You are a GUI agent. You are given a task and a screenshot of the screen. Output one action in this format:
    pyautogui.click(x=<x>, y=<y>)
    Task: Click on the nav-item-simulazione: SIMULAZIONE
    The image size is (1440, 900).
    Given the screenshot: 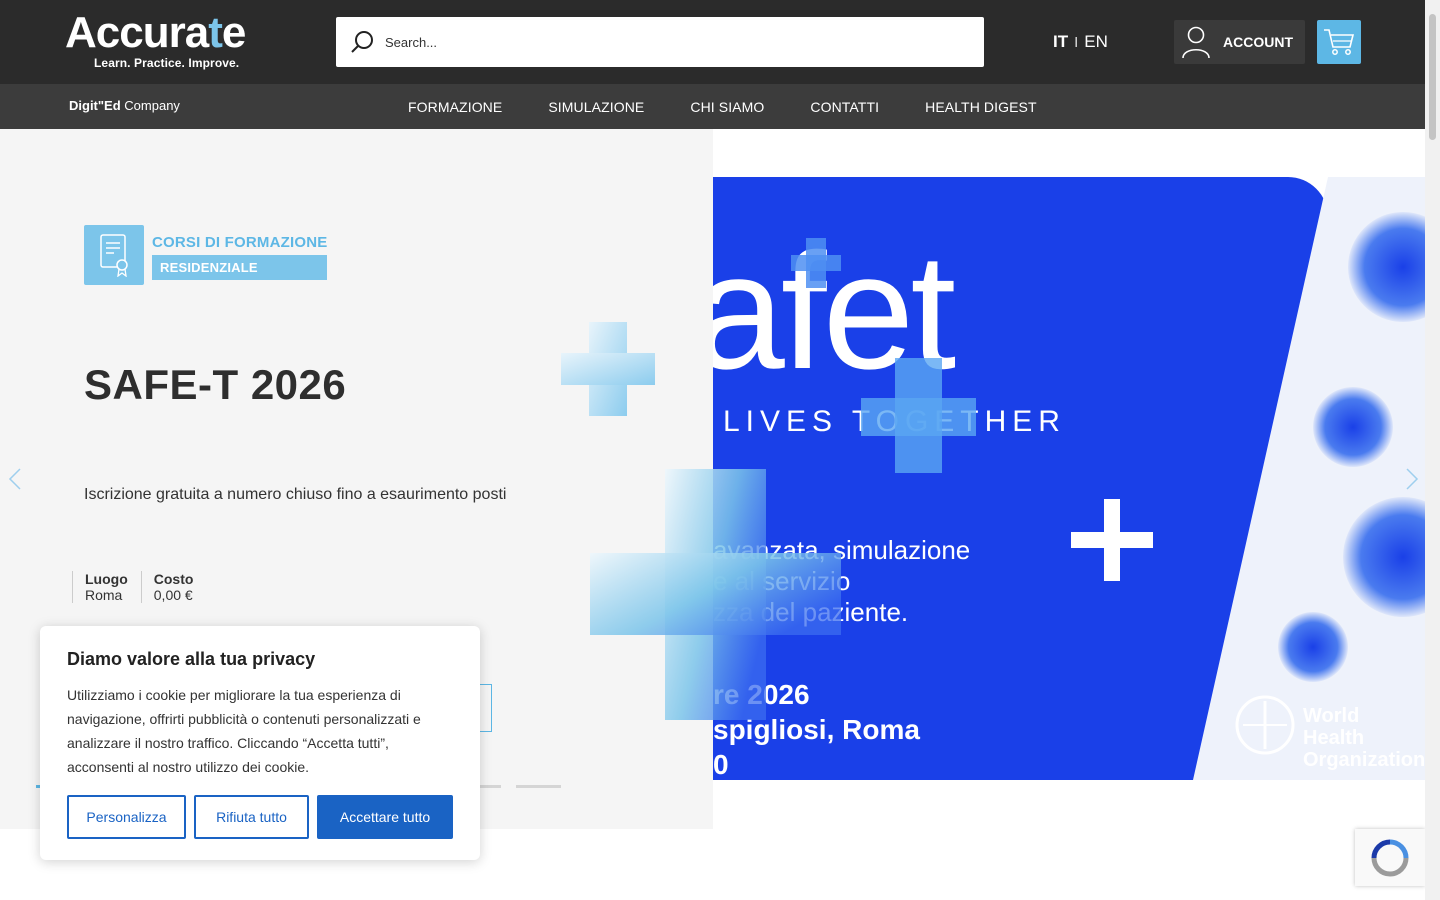 What is the action you would take?
    pyautogui.click(x=596, y=107)
    